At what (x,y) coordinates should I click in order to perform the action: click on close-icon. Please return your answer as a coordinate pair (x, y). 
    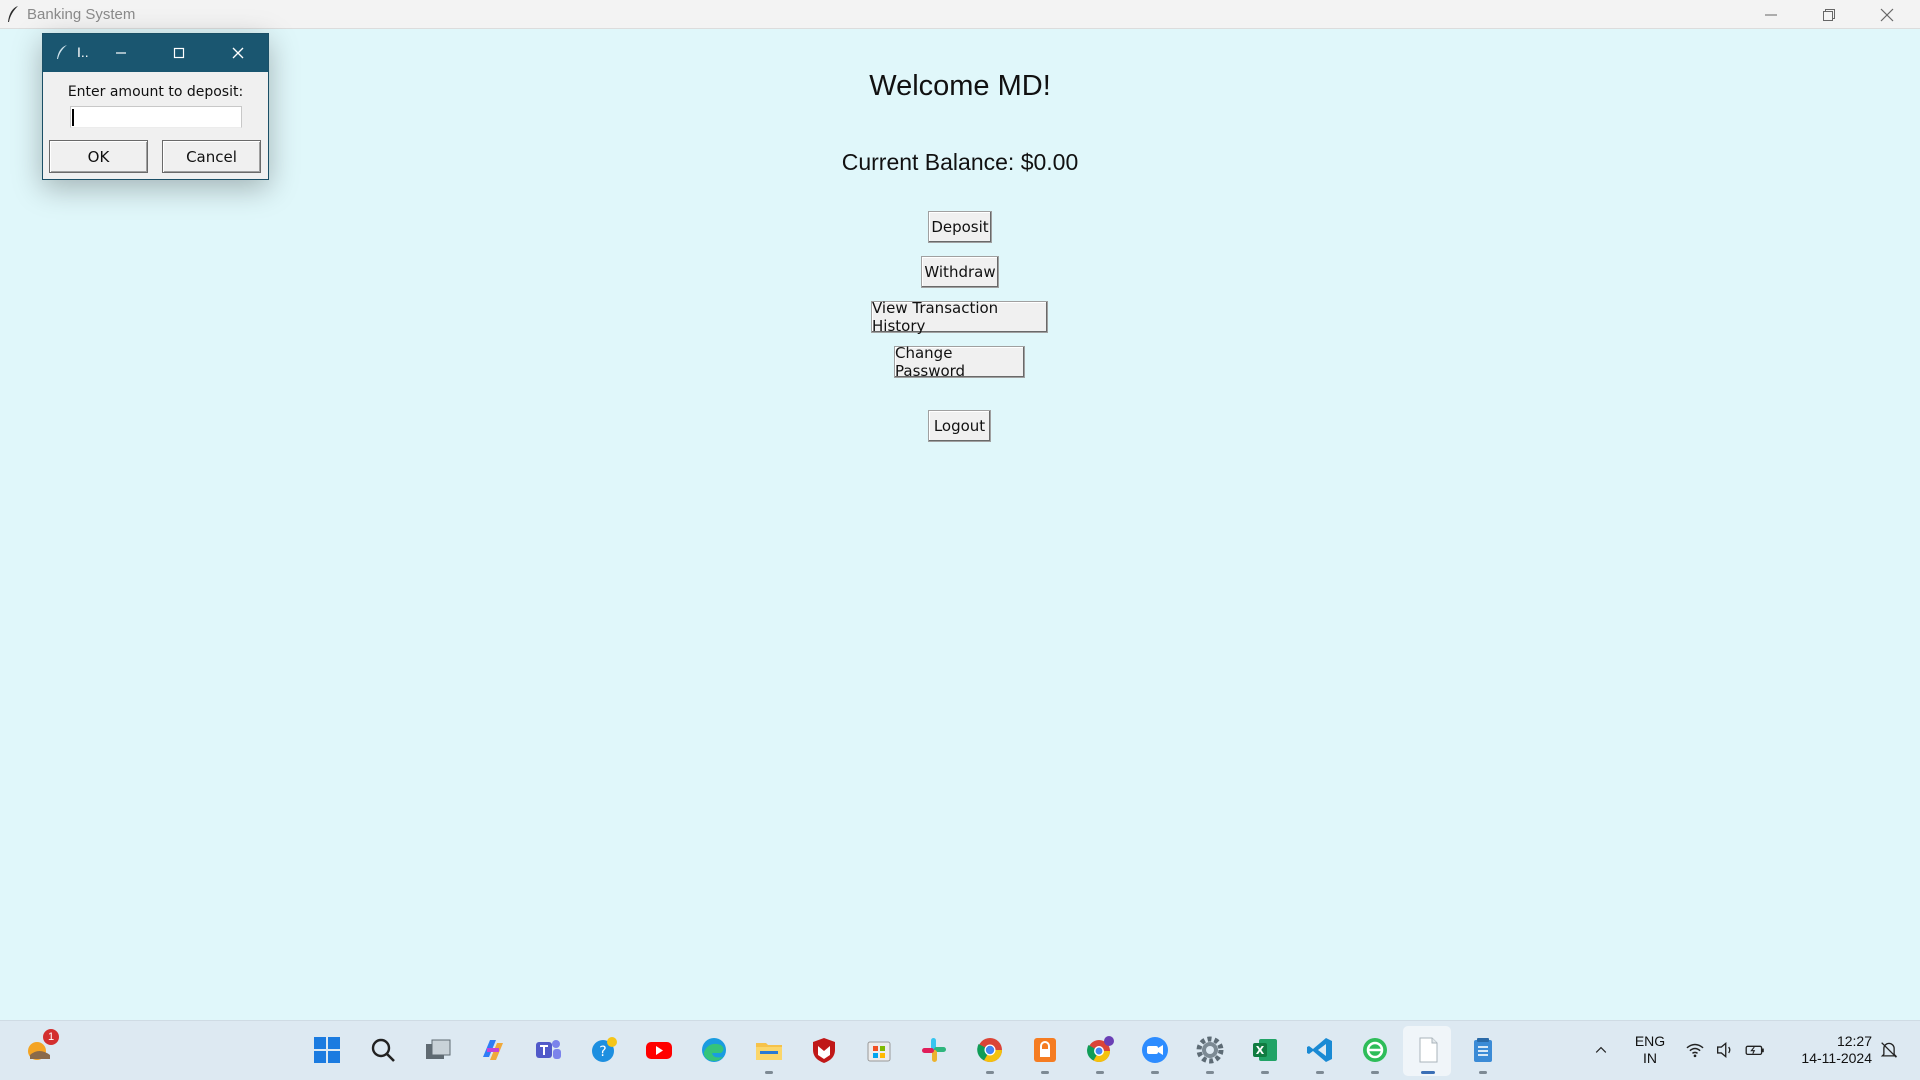
    Looking at the image, I should click on (1887, 14).